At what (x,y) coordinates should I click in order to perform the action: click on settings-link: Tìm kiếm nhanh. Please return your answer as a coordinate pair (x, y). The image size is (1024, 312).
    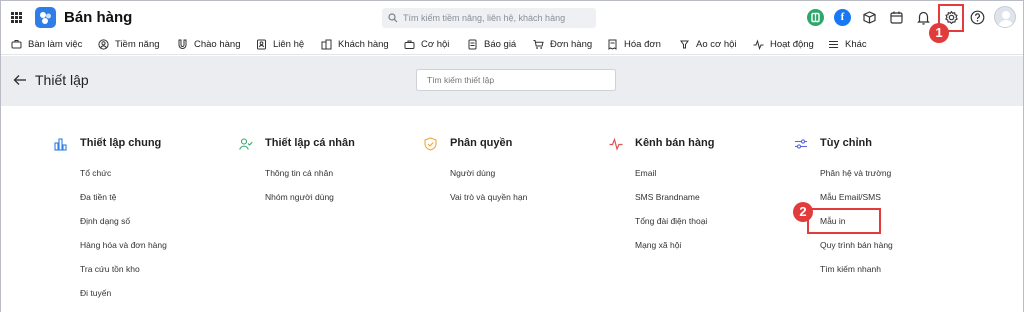
    Looking at the image, I should click on (850, 269).